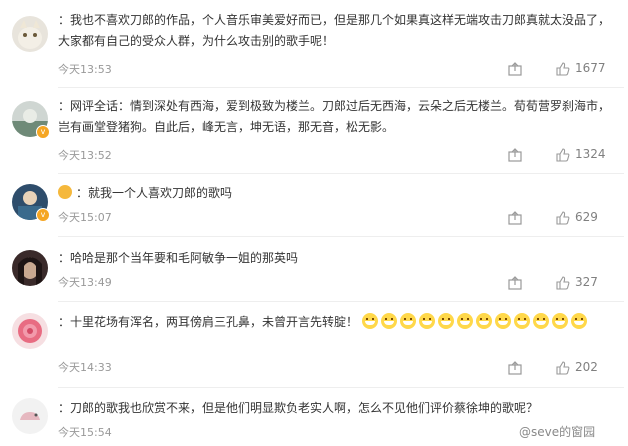 The width and height of the screenshot is (628, 446). Describe the element at coordinates (160, 193) in the screenshot. I see `comment-body: 就我一个人喜欢刀郎的歌吗` at that location.